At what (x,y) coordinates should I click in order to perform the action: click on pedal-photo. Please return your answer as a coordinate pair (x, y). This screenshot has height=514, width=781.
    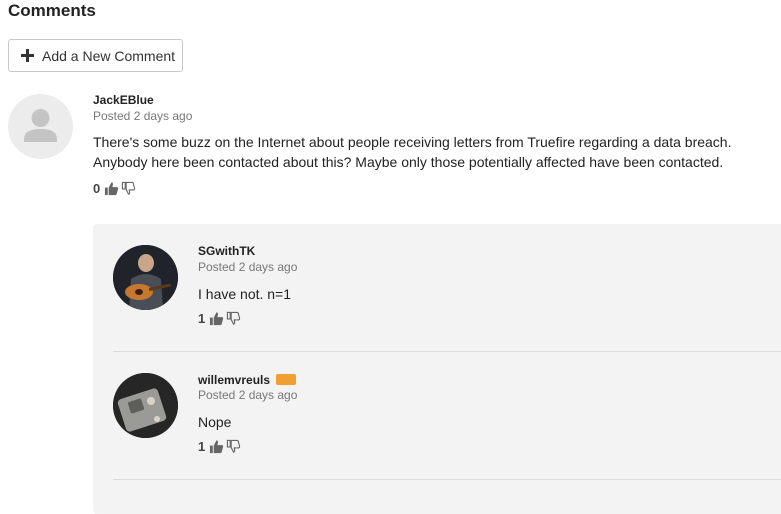
    Looking at the image, I should click on (145, 405).